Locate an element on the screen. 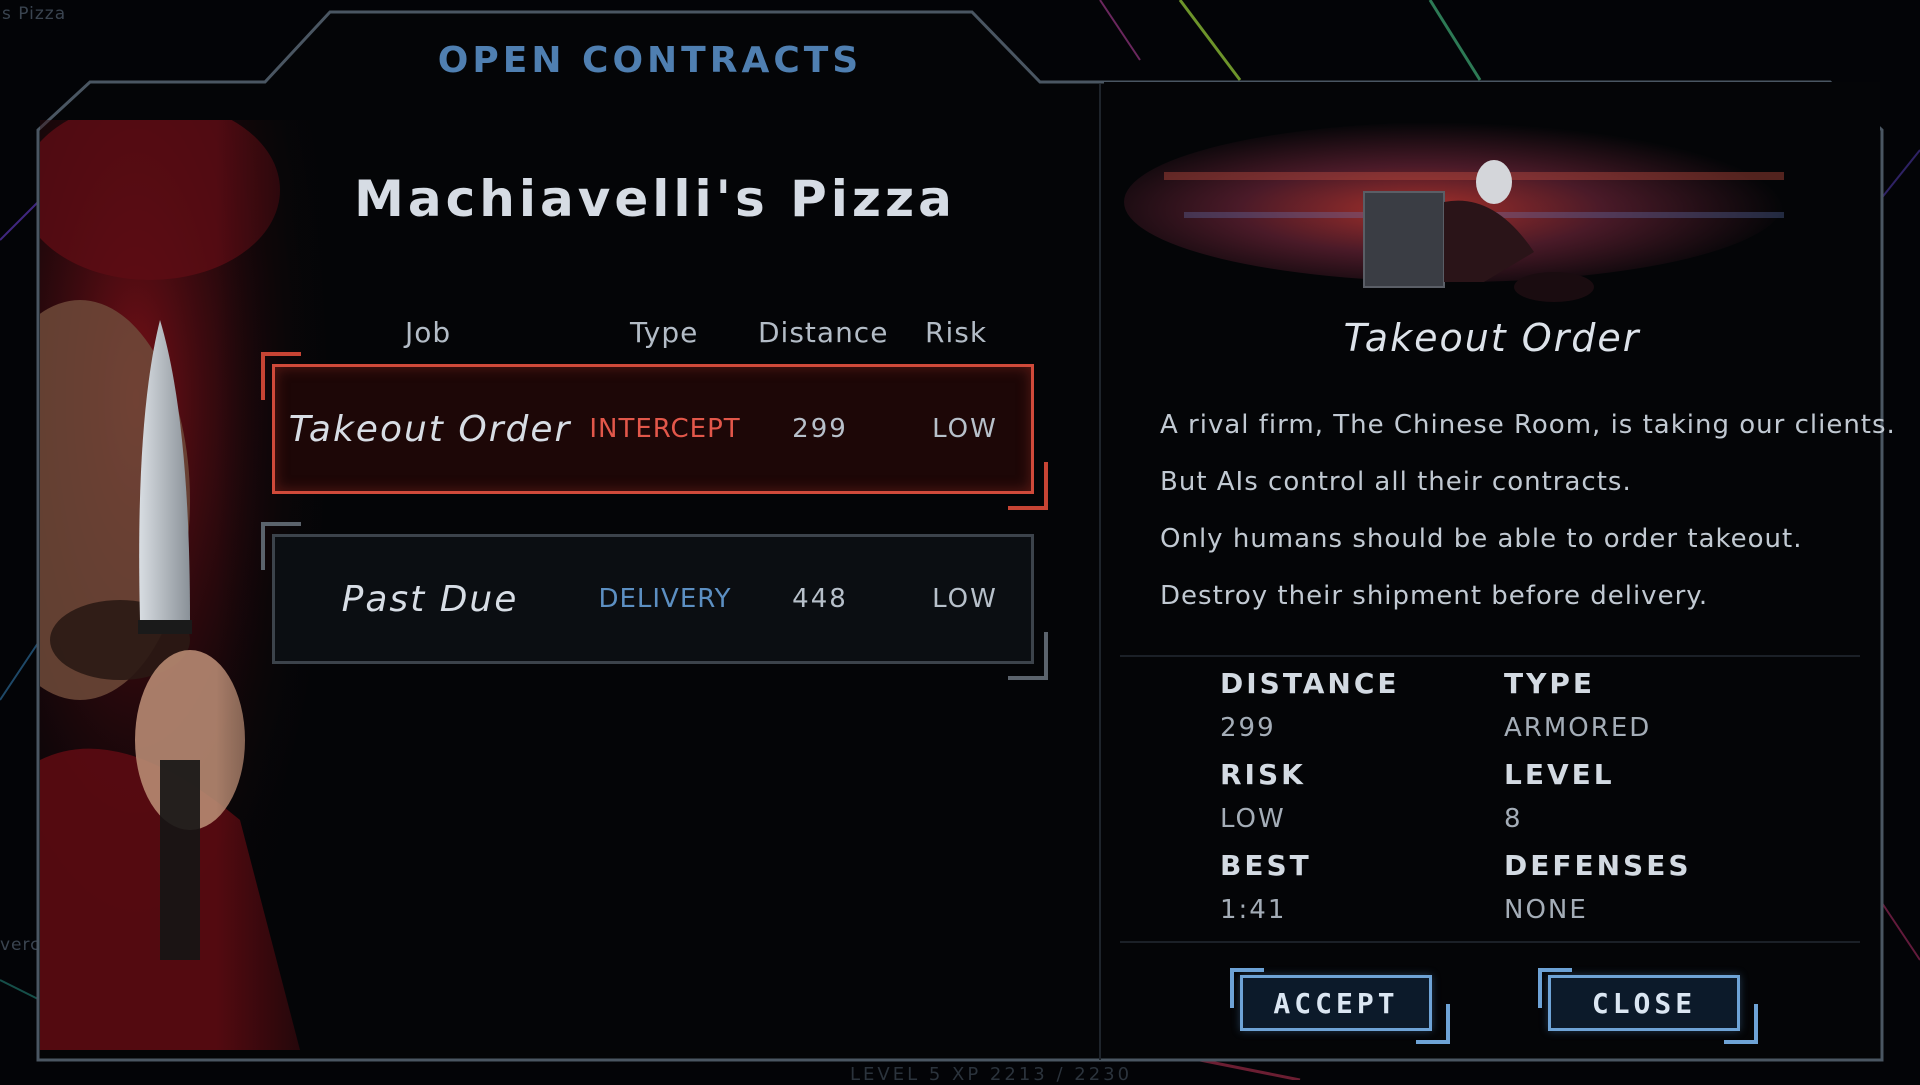  contract-description-line: But AIs control all their contracts. is located at coordinates (1396, 482).